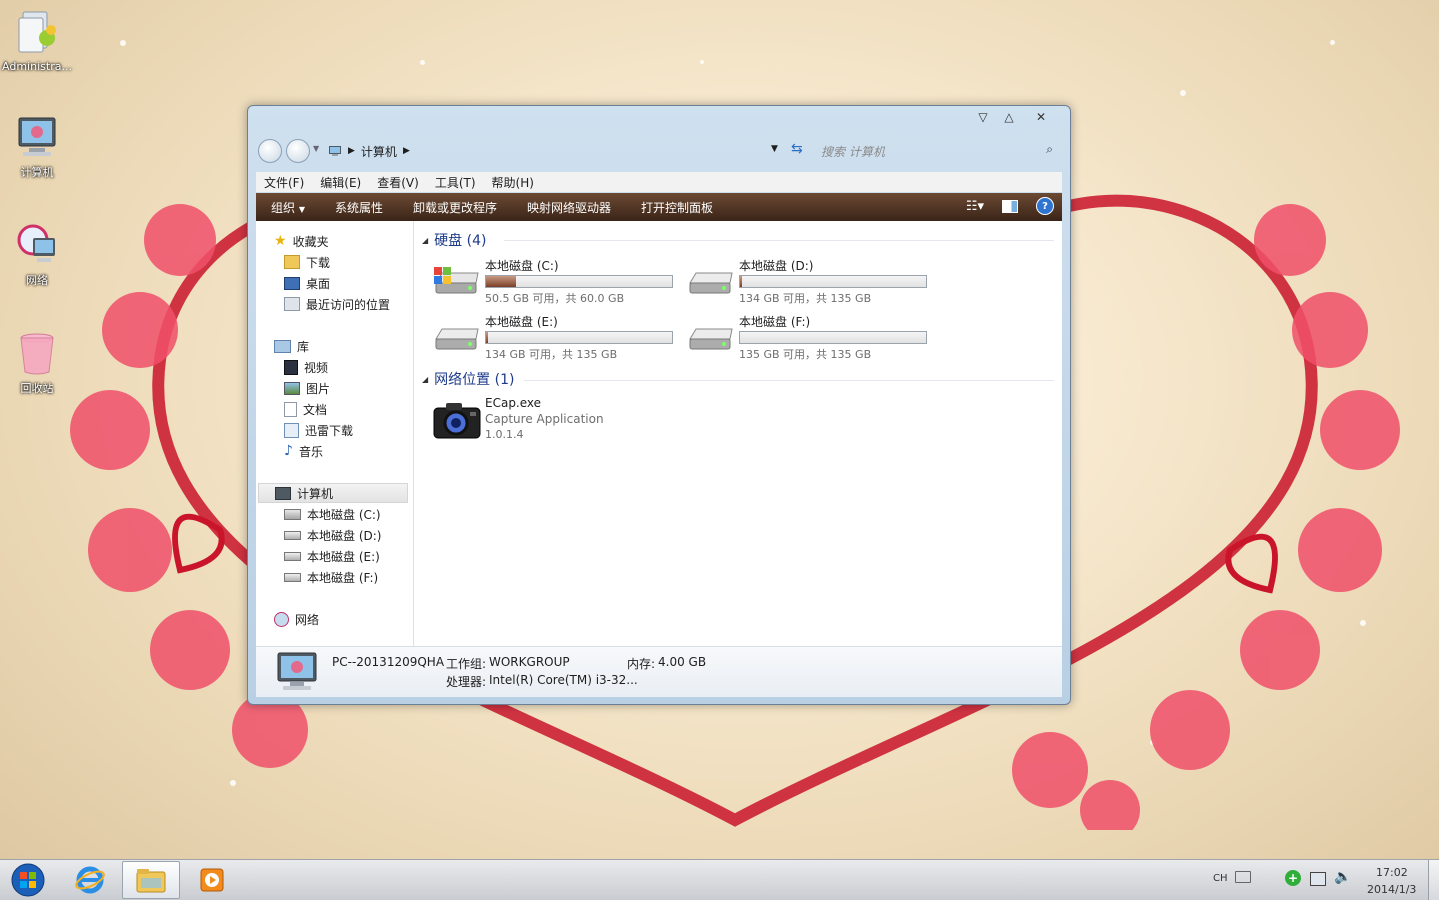 This screenshot has height=900, width=1439. What do you see at coordinates (774, 149) in the screenshot?
I see `address-dropdown-icon: ▼` at bounding box center [774, 149].